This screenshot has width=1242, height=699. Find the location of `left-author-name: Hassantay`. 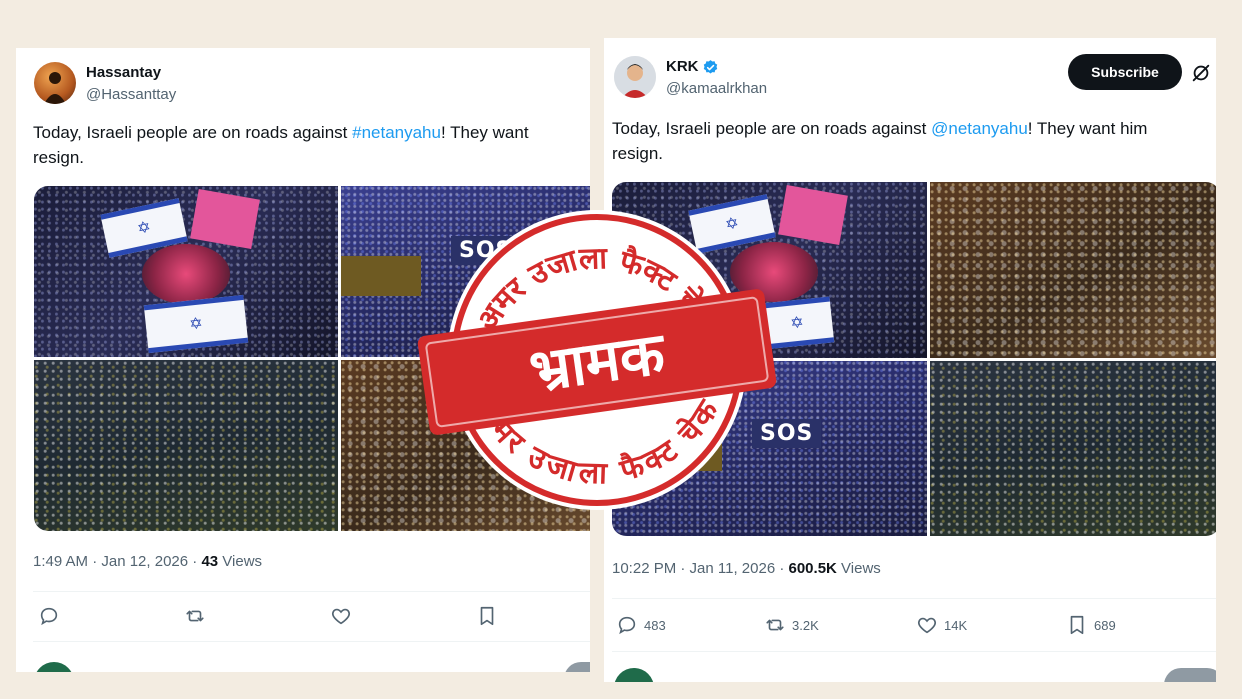

left-author-name: Hassantay is located at coordinates (123, 72).